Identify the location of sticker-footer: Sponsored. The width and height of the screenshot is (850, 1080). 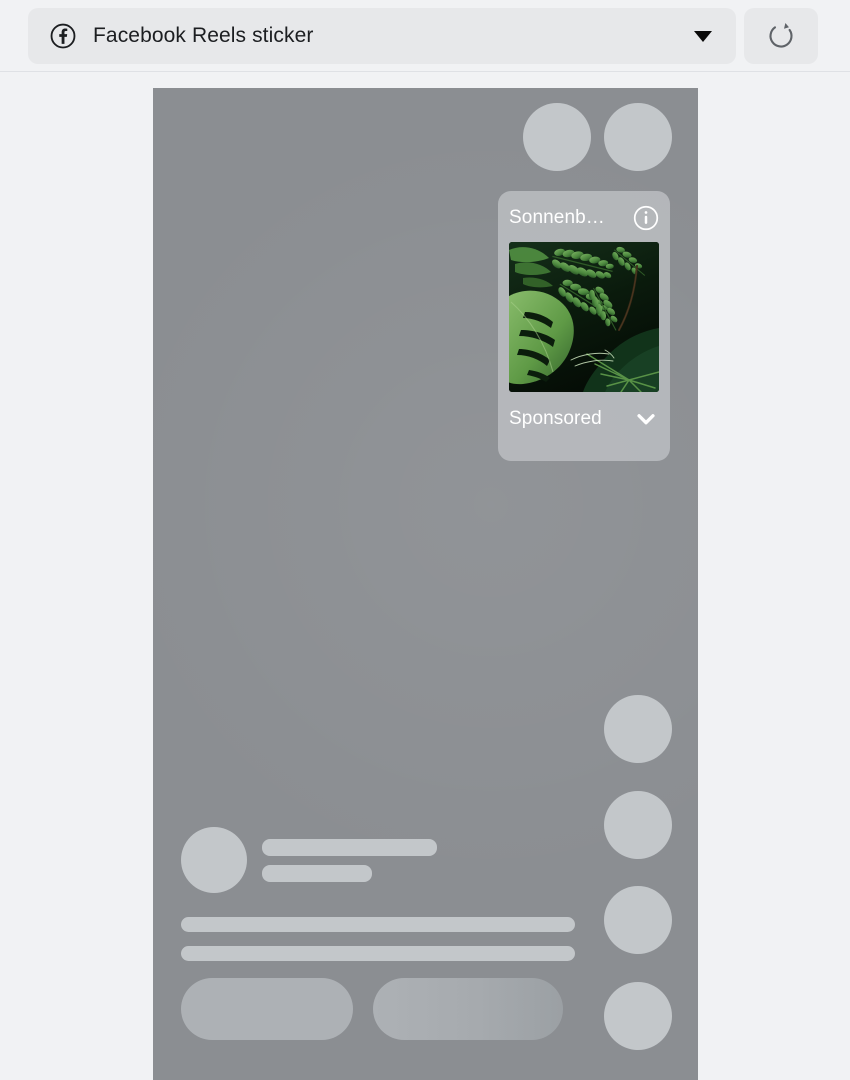
(584, 419).